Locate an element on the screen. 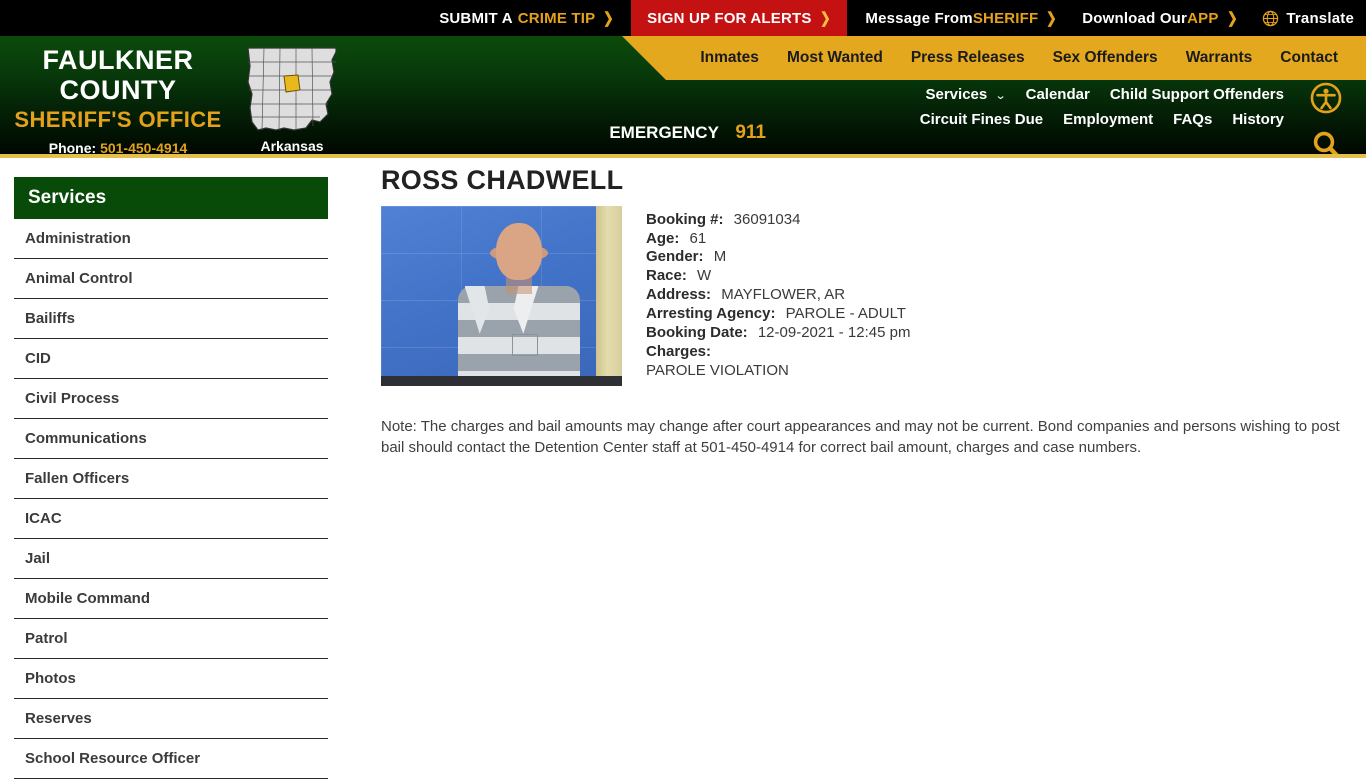  sidebar-item-civil-process: Civil Process is located at coordinates (171, 399).